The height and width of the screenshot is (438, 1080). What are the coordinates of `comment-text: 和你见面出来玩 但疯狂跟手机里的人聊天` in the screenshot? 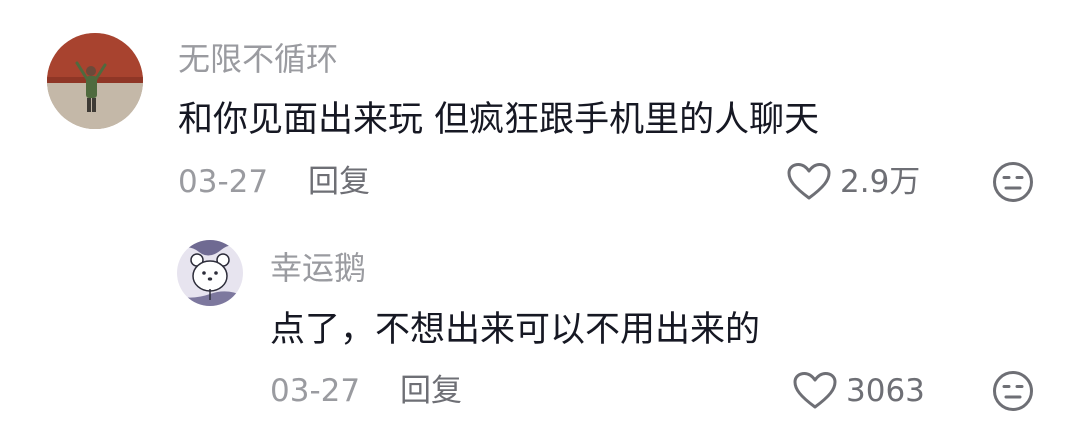 It's located at (499, 120).